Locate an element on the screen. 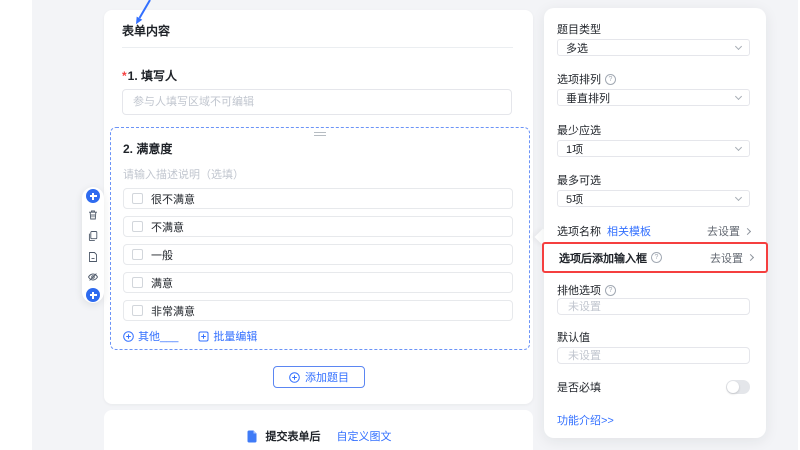 The height and width of the screenshot is (450, 800). question1-label-text: 1. 填写人 is located at coordinates (152, 76).